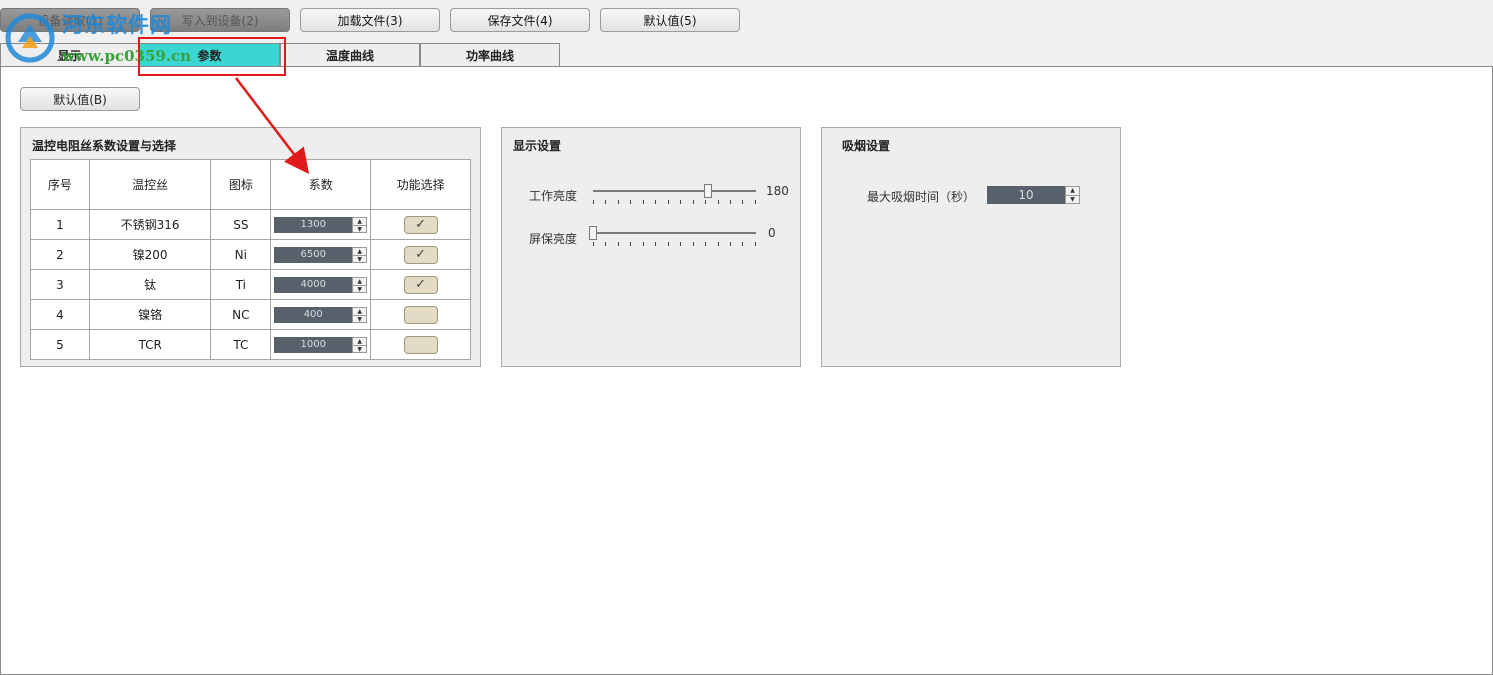 The width and height of the screenshot is (1493, 675). I want to click on screensaver-brightness-slider, so click(672, 236).